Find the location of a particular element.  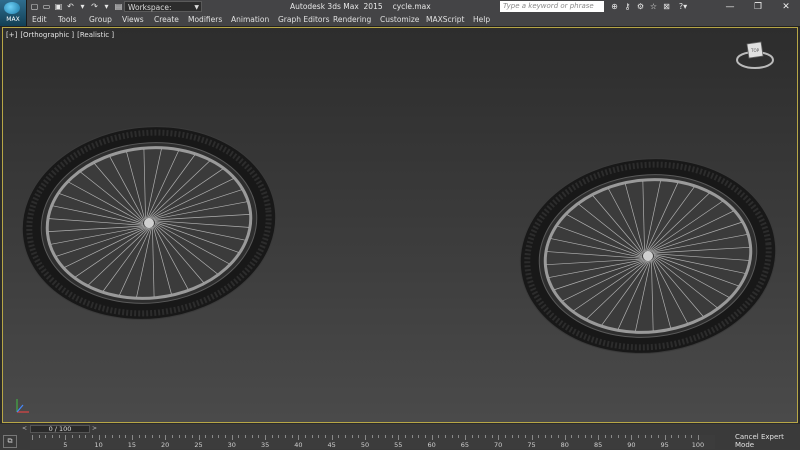

menu-create: Create is located at coordinates (166, 19).